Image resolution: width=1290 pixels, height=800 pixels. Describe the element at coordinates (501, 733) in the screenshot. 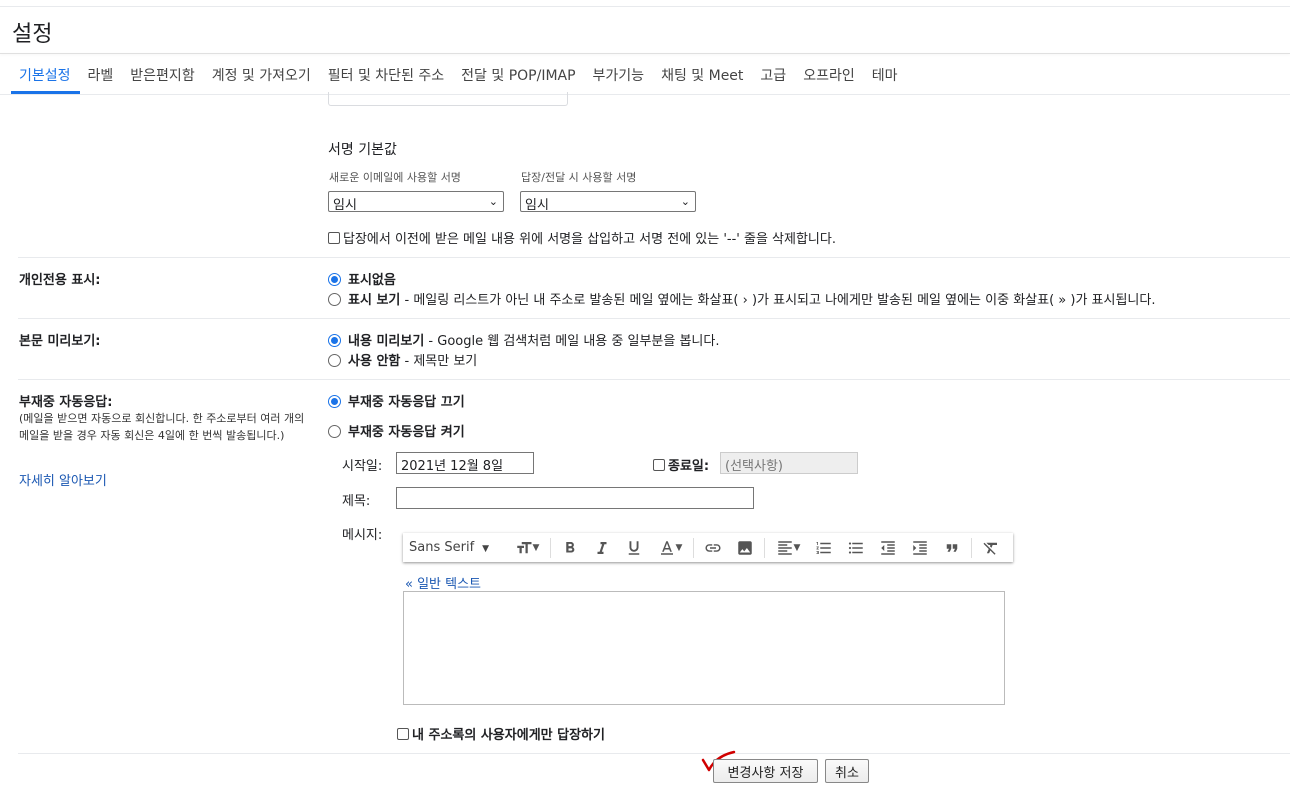

I see `contacts-only-option: 내 주소록의 사용자에게만 답장하기` at that location.